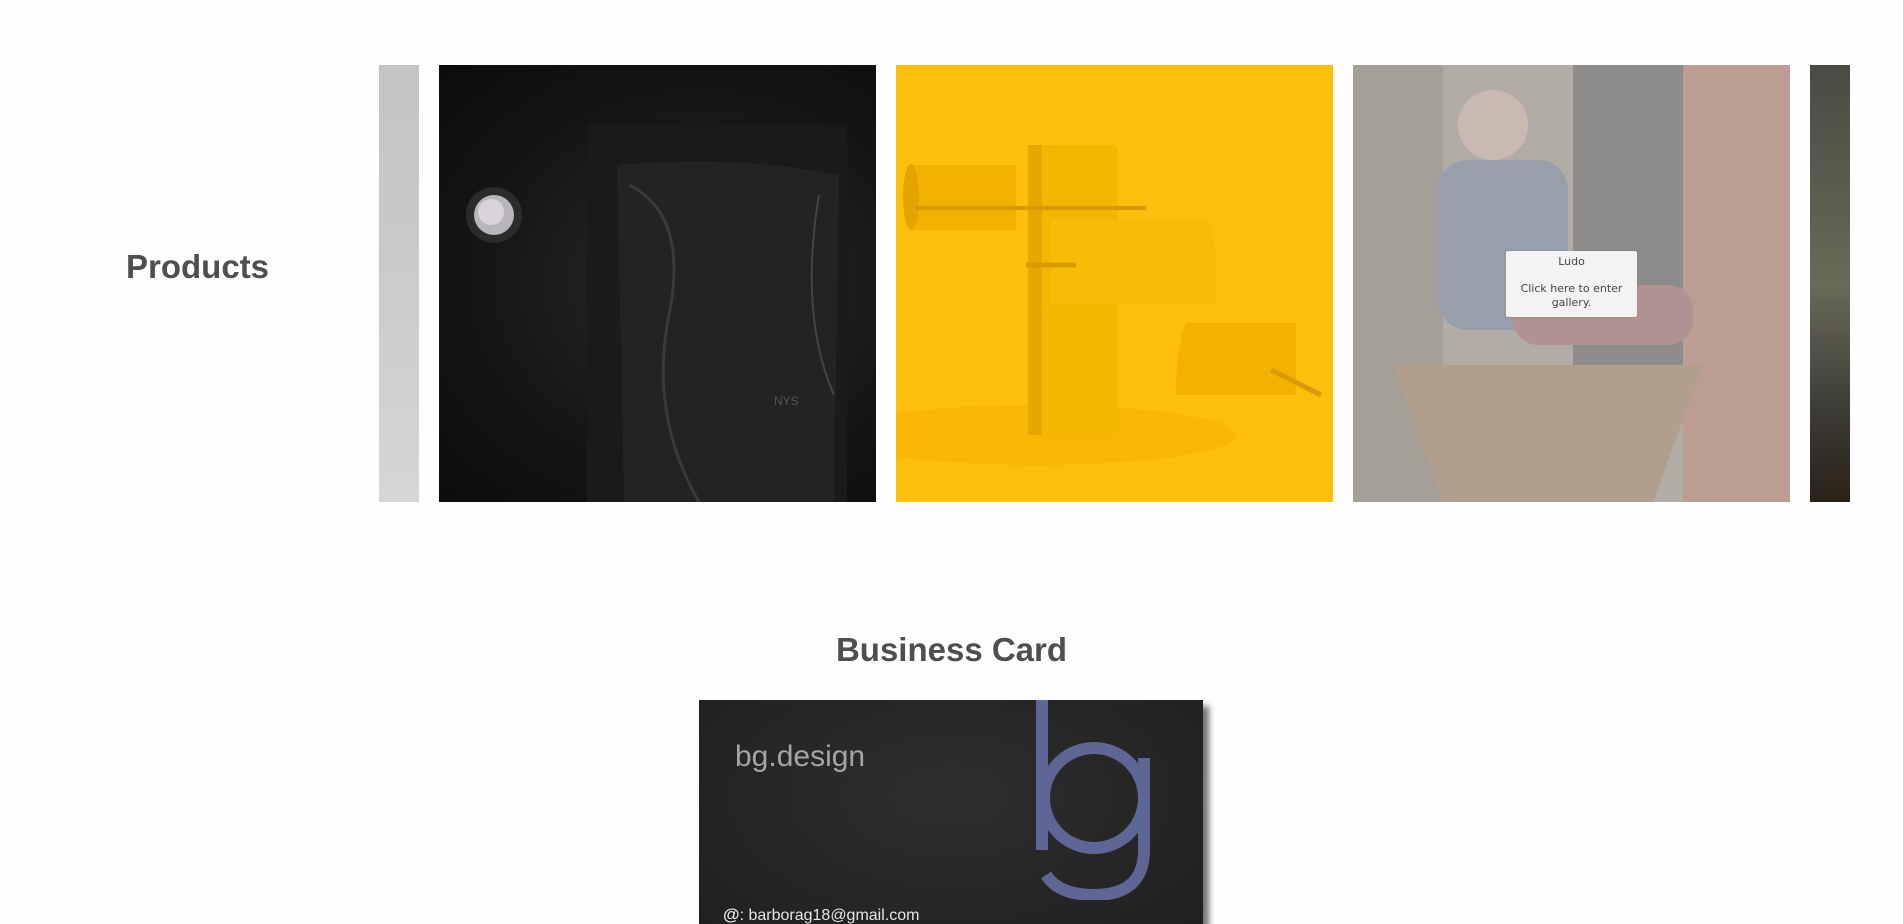 This screenshot has height=924, width=1903. I want to click on email-at-symbol: @, so click(731, 914).